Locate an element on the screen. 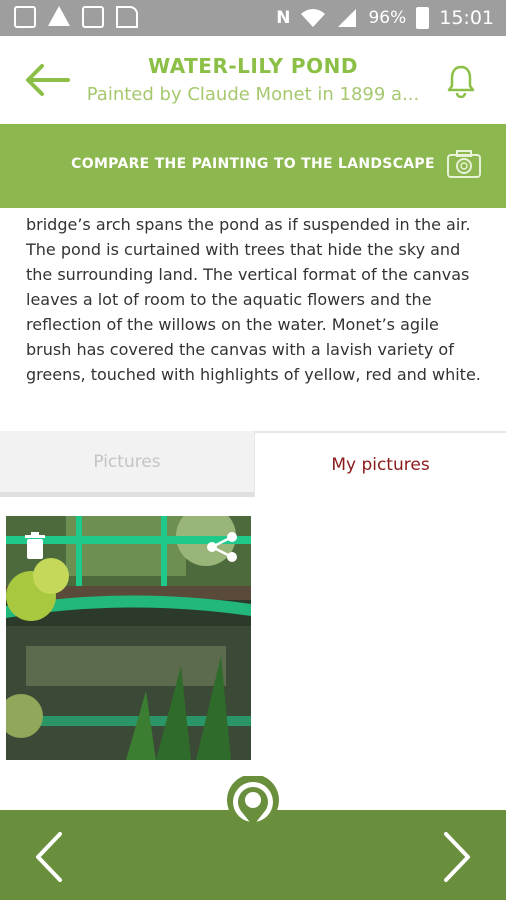  compare-button: COMPARE THE PAINTING TO THE LANDSCAPE is located at coordinates (253, 166).